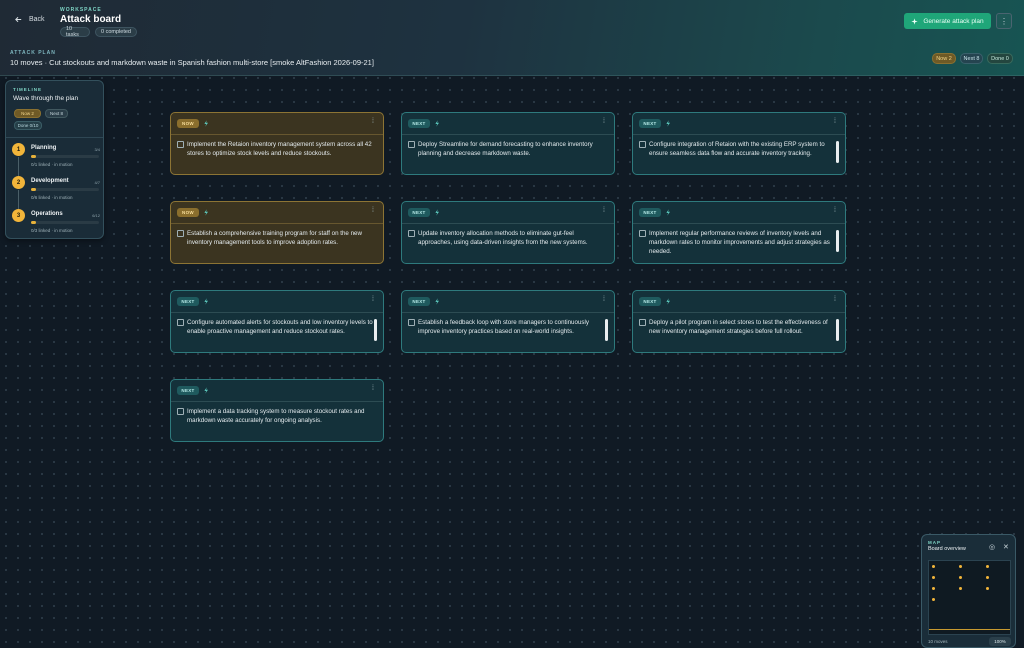 The height and width of the screenshot is (648, 1024). What do you see at coordinates (18, 149) in the screenshot?
I see `phase-number: 1` at bounding box center [18, 149].